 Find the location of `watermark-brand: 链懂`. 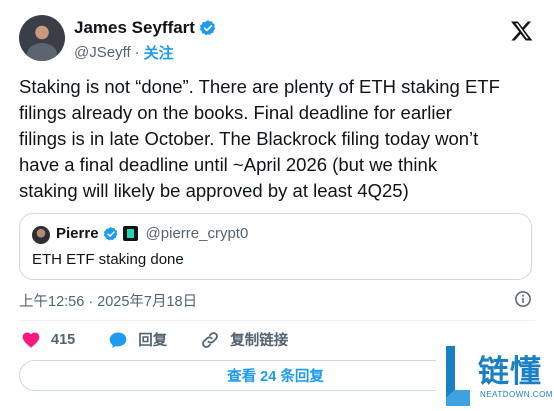

watermark-brand: 链懂 is located at coordinates (510, 372).